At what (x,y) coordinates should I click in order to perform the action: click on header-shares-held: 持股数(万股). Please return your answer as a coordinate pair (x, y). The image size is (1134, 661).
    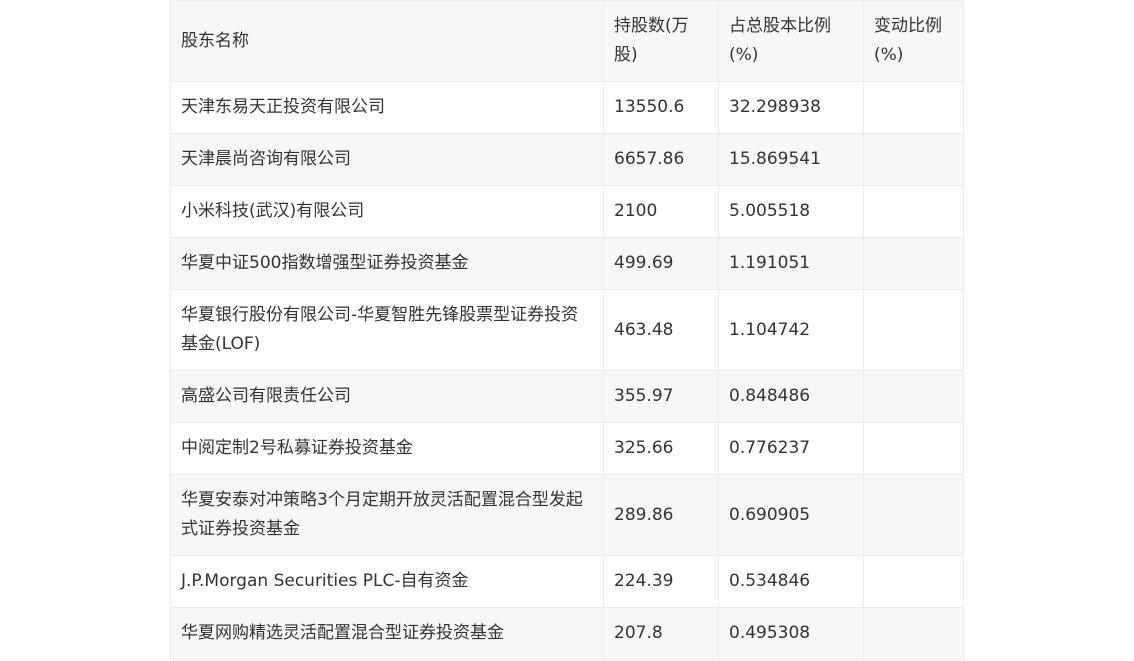
    Looking at the image, I should click on (661, 41).